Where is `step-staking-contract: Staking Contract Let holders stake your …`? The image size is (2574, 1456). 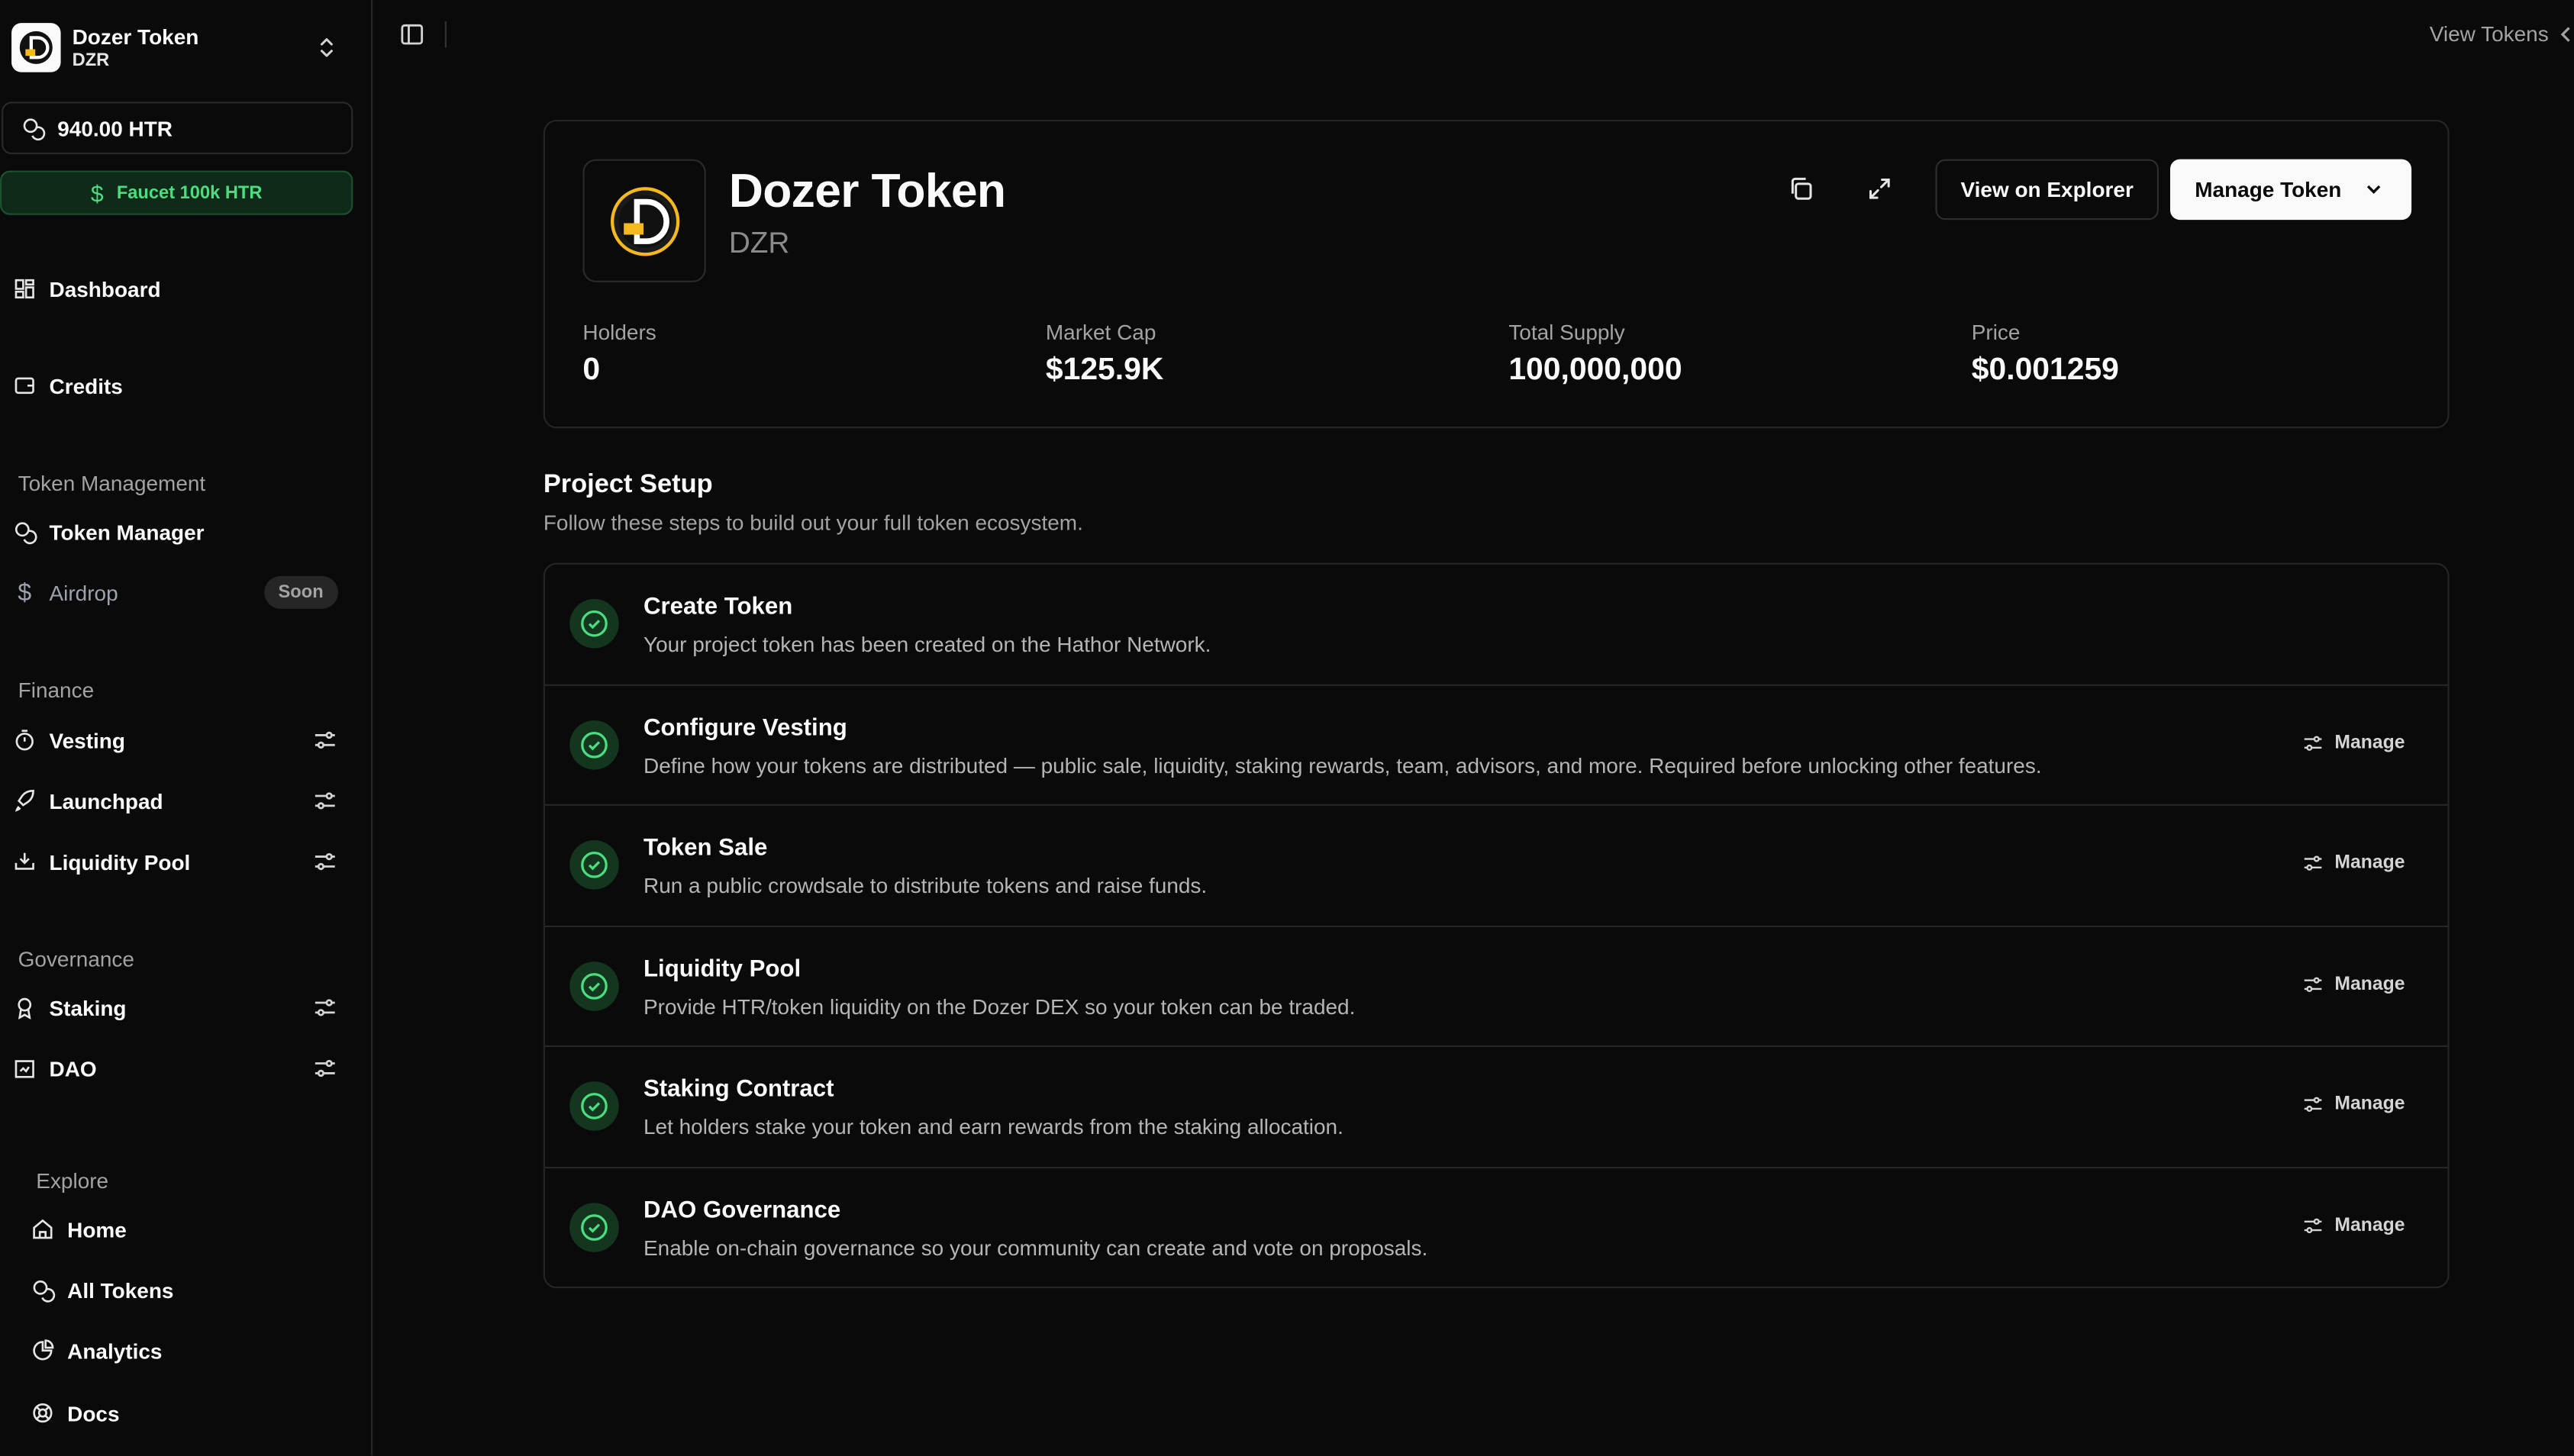
step-staking-contract: Staking Contract Let holders stake your … is located at coordinates (1496, 1107).